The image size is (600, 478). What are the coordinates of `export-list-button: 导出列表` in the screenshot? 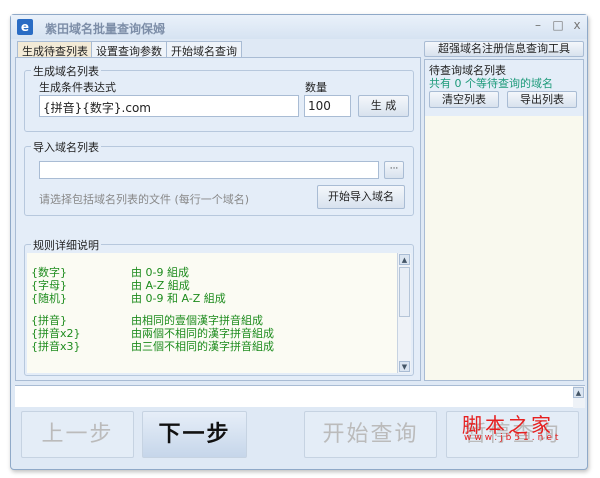 It's located at (542, 99).